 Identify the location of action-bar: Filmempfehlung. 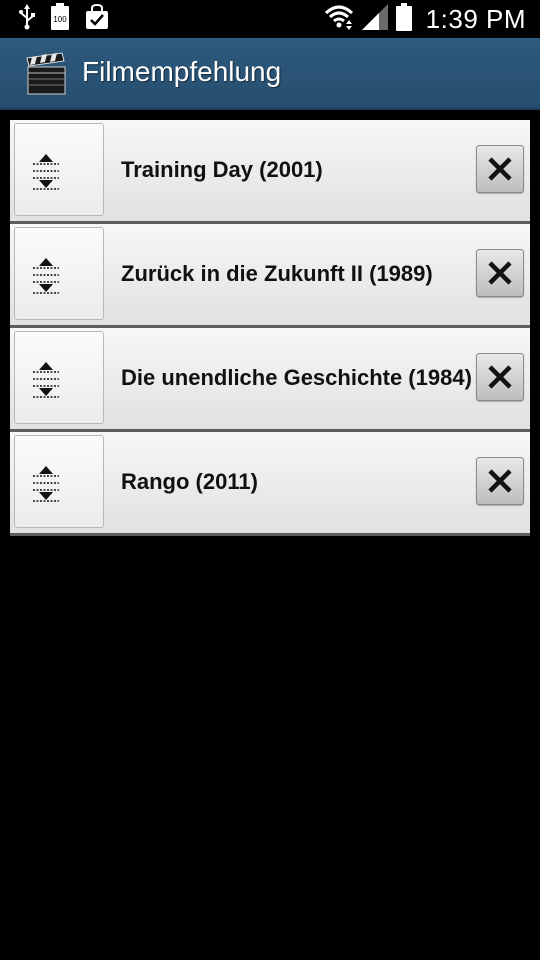
(270, 74).